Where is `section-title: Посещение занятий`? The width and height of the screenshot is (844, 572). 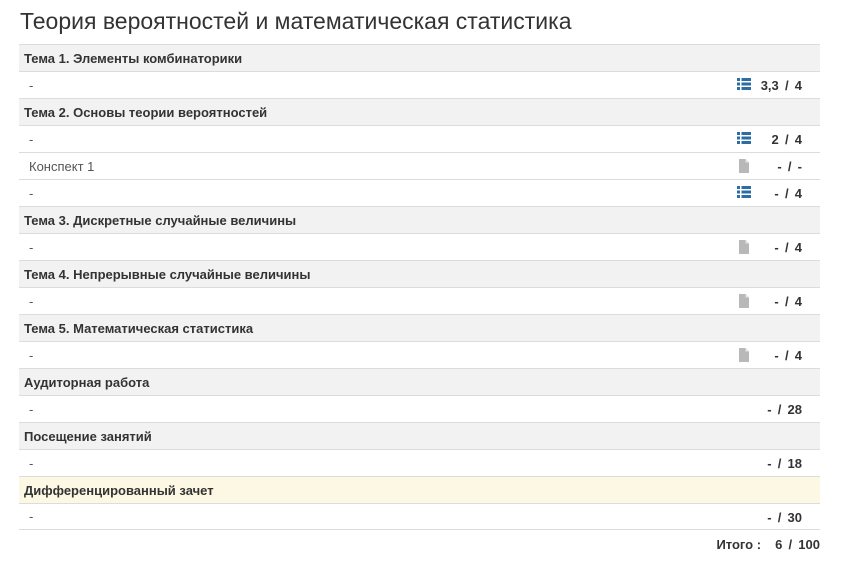
section-title: Посещение занятий is located at coordinates (88, 436).